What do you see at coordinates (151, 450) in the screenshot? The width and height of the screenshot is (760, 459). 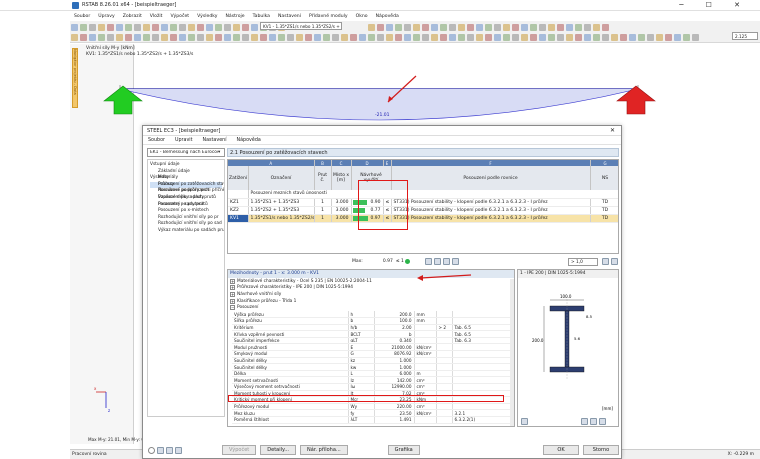 I see `help-icon` at bounding box center [151, 450].